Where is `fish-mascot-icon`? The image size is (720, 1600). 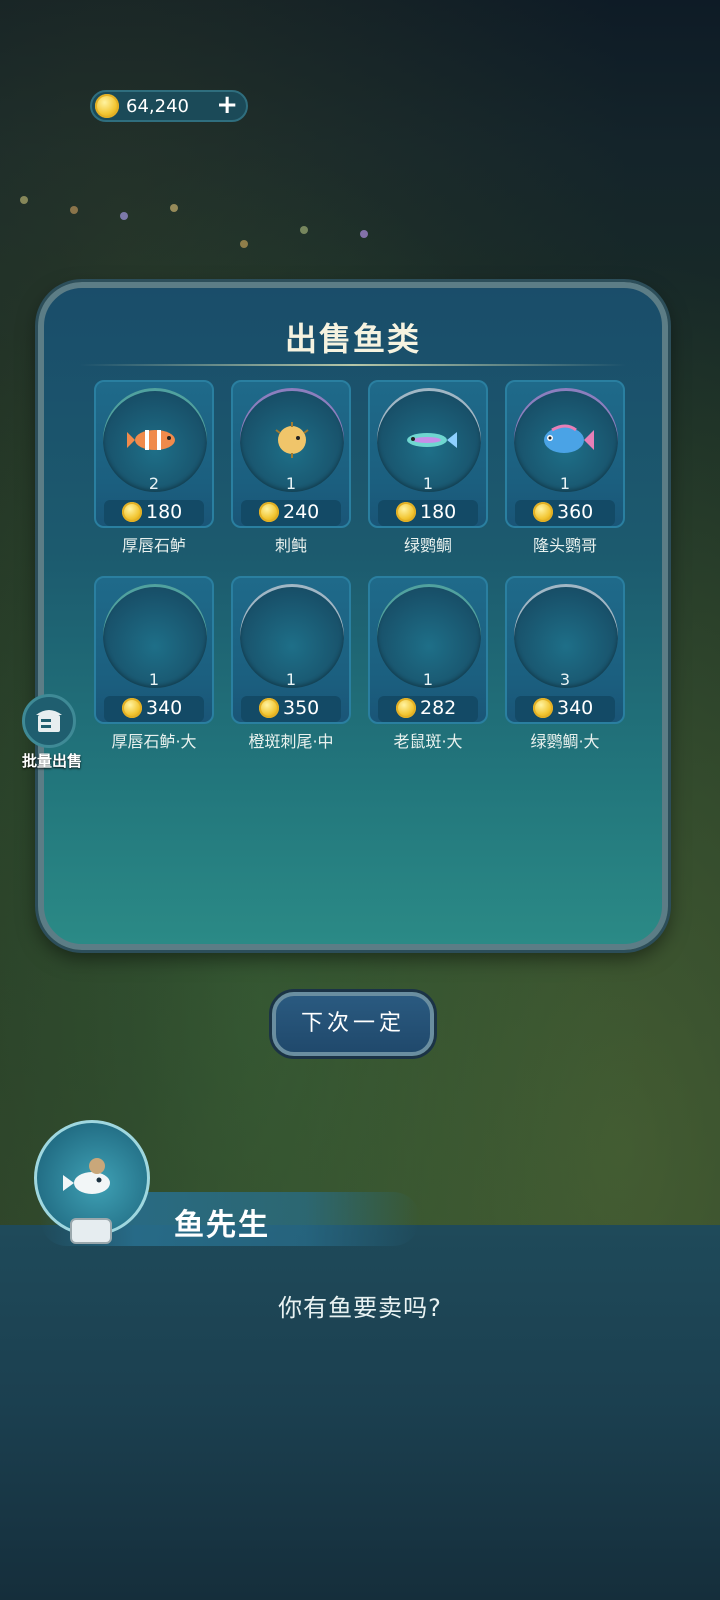 fish-mascot-icon is located at coordinates (86, 1176).